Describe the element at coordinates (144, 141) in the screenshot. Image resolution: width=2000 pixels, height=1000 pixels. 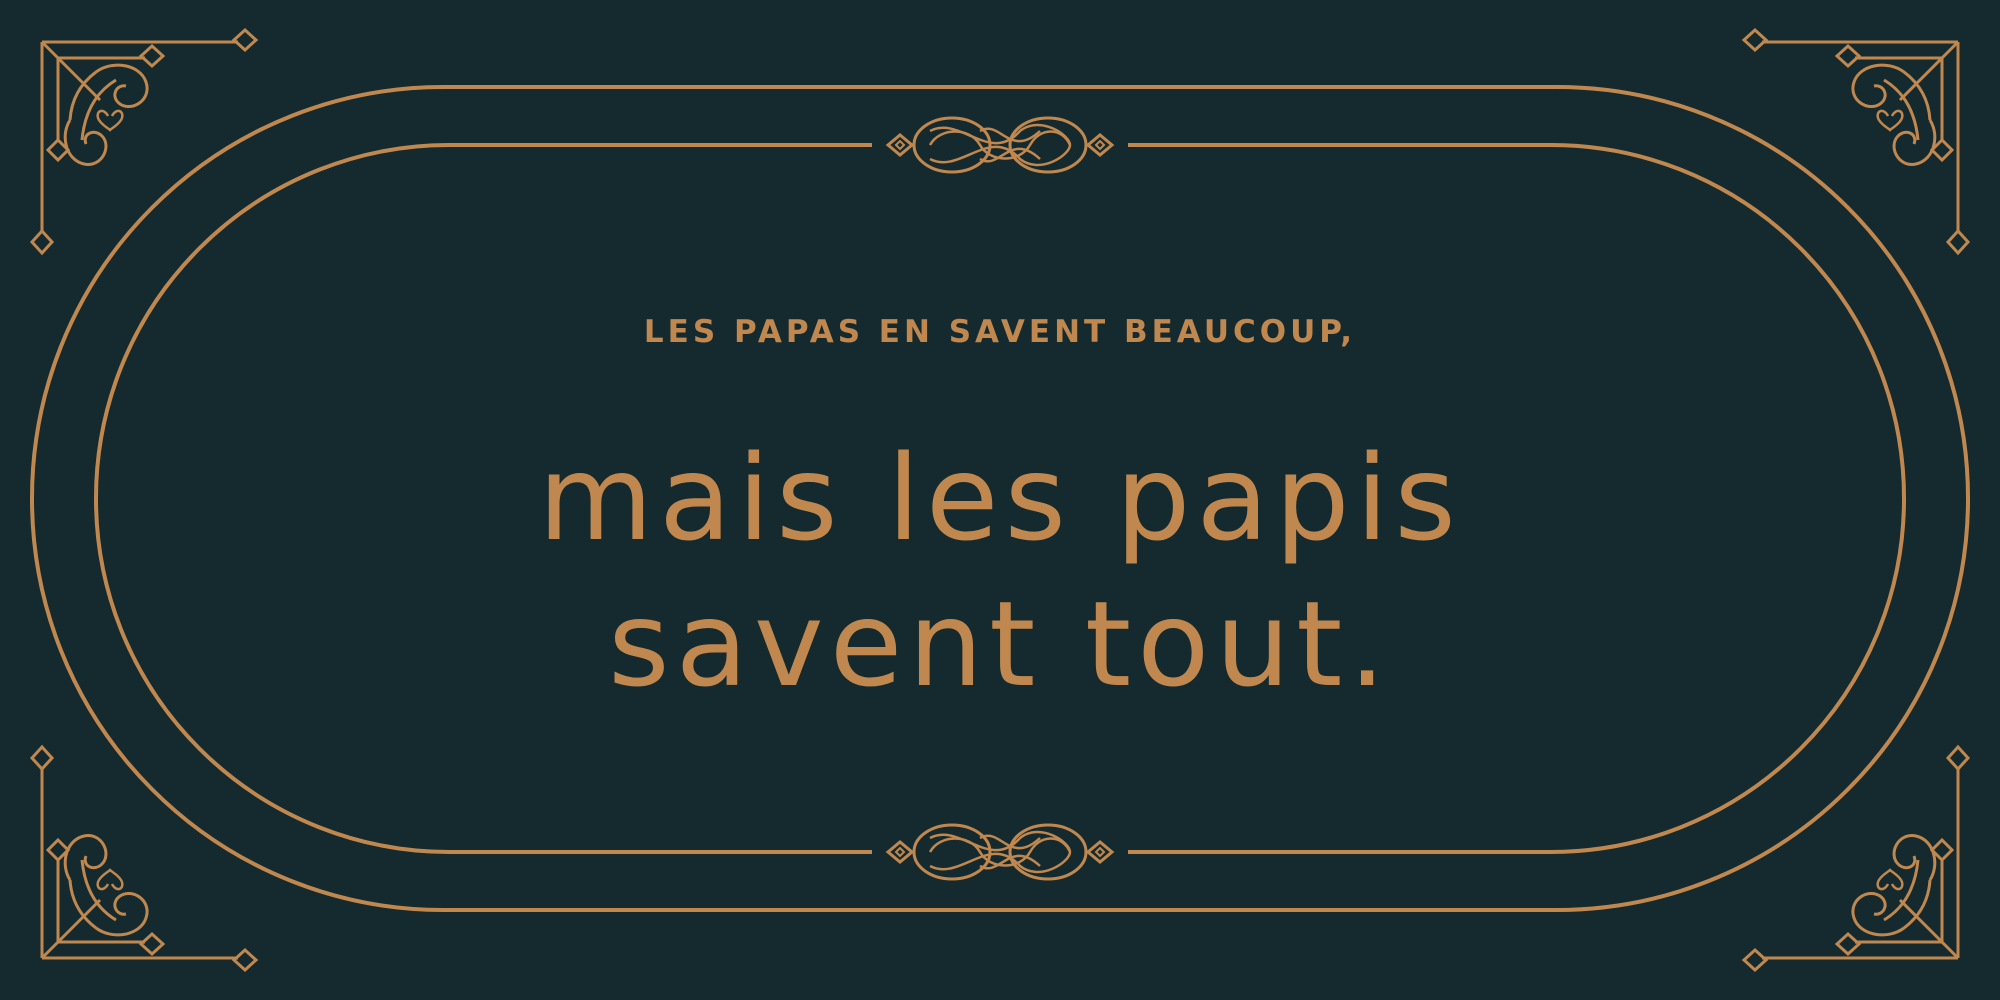
I see `top-left-corner-ornament` at that location.